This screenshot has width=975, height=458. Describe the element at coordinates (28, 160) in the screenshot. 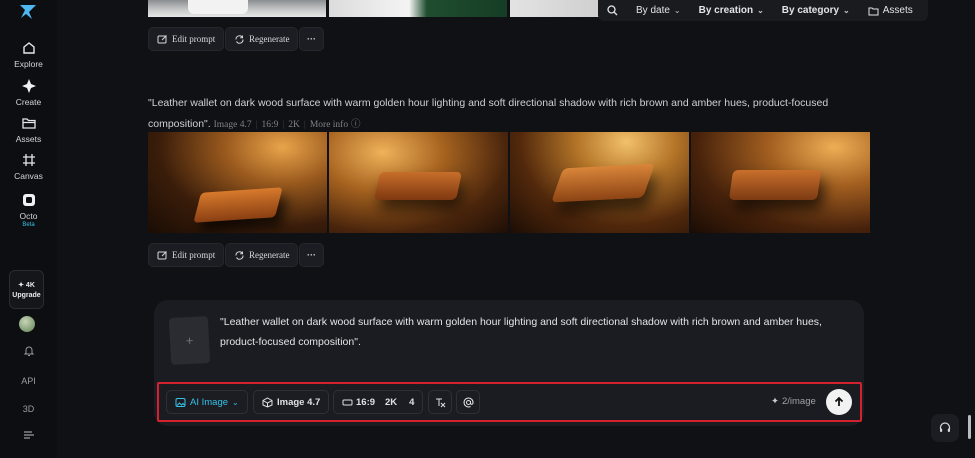

I see `canvas-icon` at that location.